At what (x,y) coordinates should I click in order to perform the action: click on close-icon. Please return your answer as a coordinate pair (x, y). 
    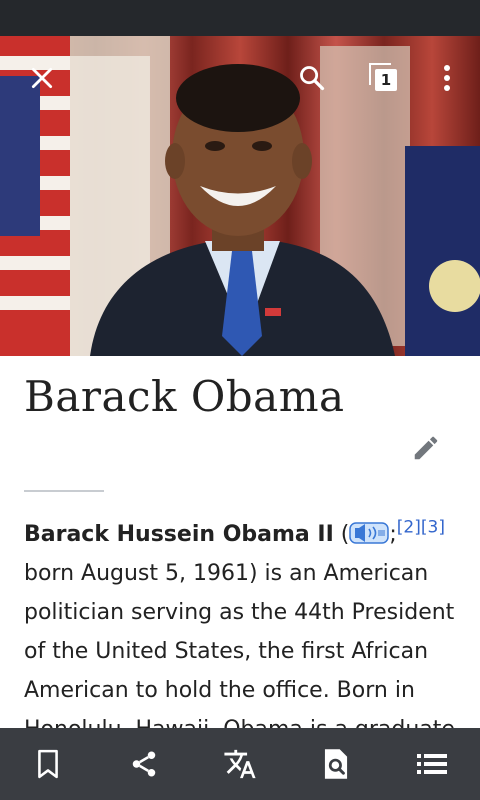
    Looking at the image, I should click on (42, 78).